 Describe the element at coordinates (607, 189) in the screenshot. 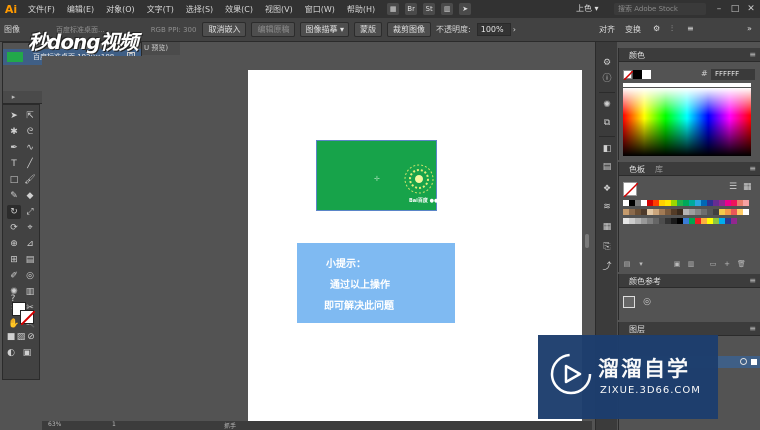

I see `symbols-icon: ❖` at that location.